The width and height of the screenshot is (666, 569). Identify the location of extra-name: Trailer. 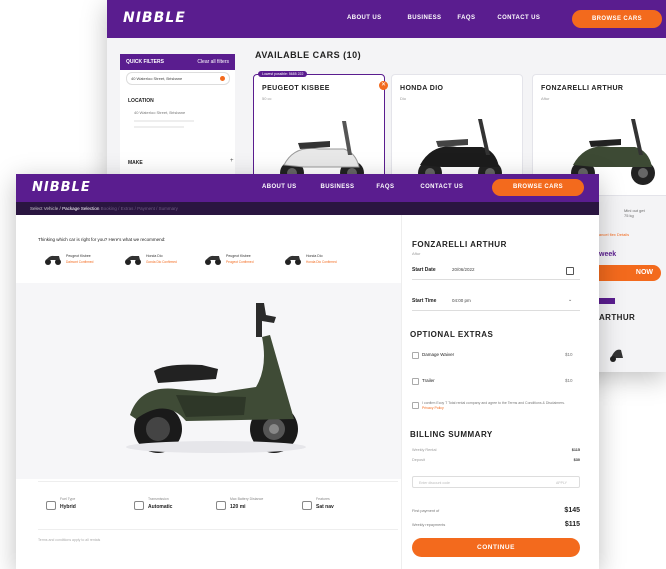
(428, 380).